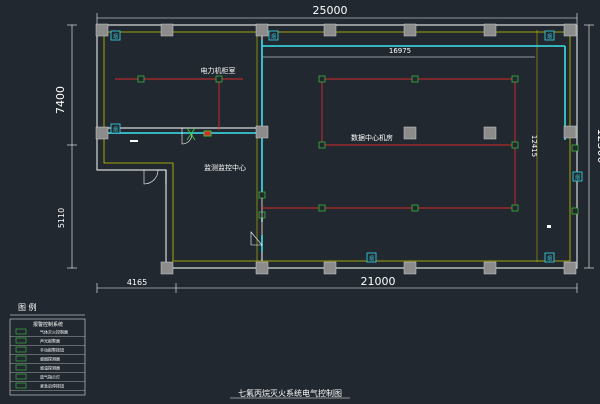  I want to click on legend-item-label: 声光报警器, so click(50, 341).